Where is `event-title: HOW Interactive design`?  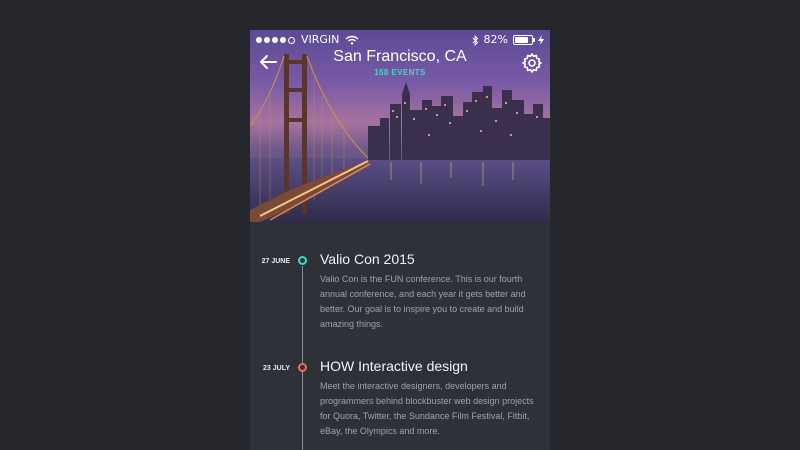 event-title: HOW Interactive design is located at coordinates (394, 366).